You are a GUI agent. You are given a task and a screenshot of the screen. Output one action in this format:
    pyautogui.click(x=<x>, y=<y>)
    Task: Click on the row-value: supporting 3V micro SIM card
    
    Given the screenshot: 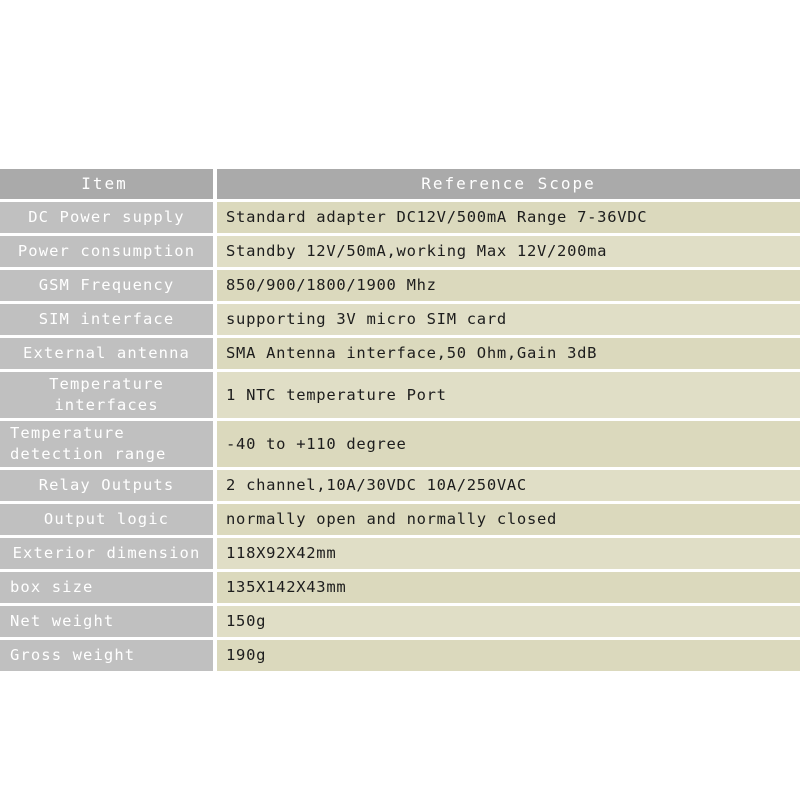 What is the action you would take?
    pyautogui.click(x=508, y=319)
    